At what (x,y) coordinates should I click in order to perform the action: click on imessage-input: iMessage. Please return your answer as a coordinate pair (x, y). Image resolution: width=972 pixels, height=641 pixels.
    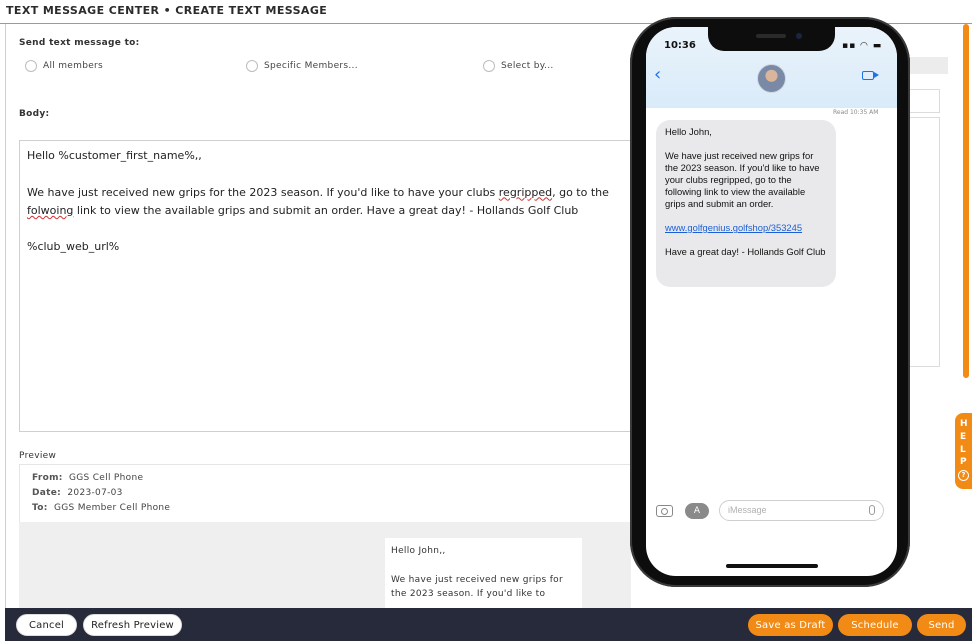
    Looking at the image, I should click on (801, 510).